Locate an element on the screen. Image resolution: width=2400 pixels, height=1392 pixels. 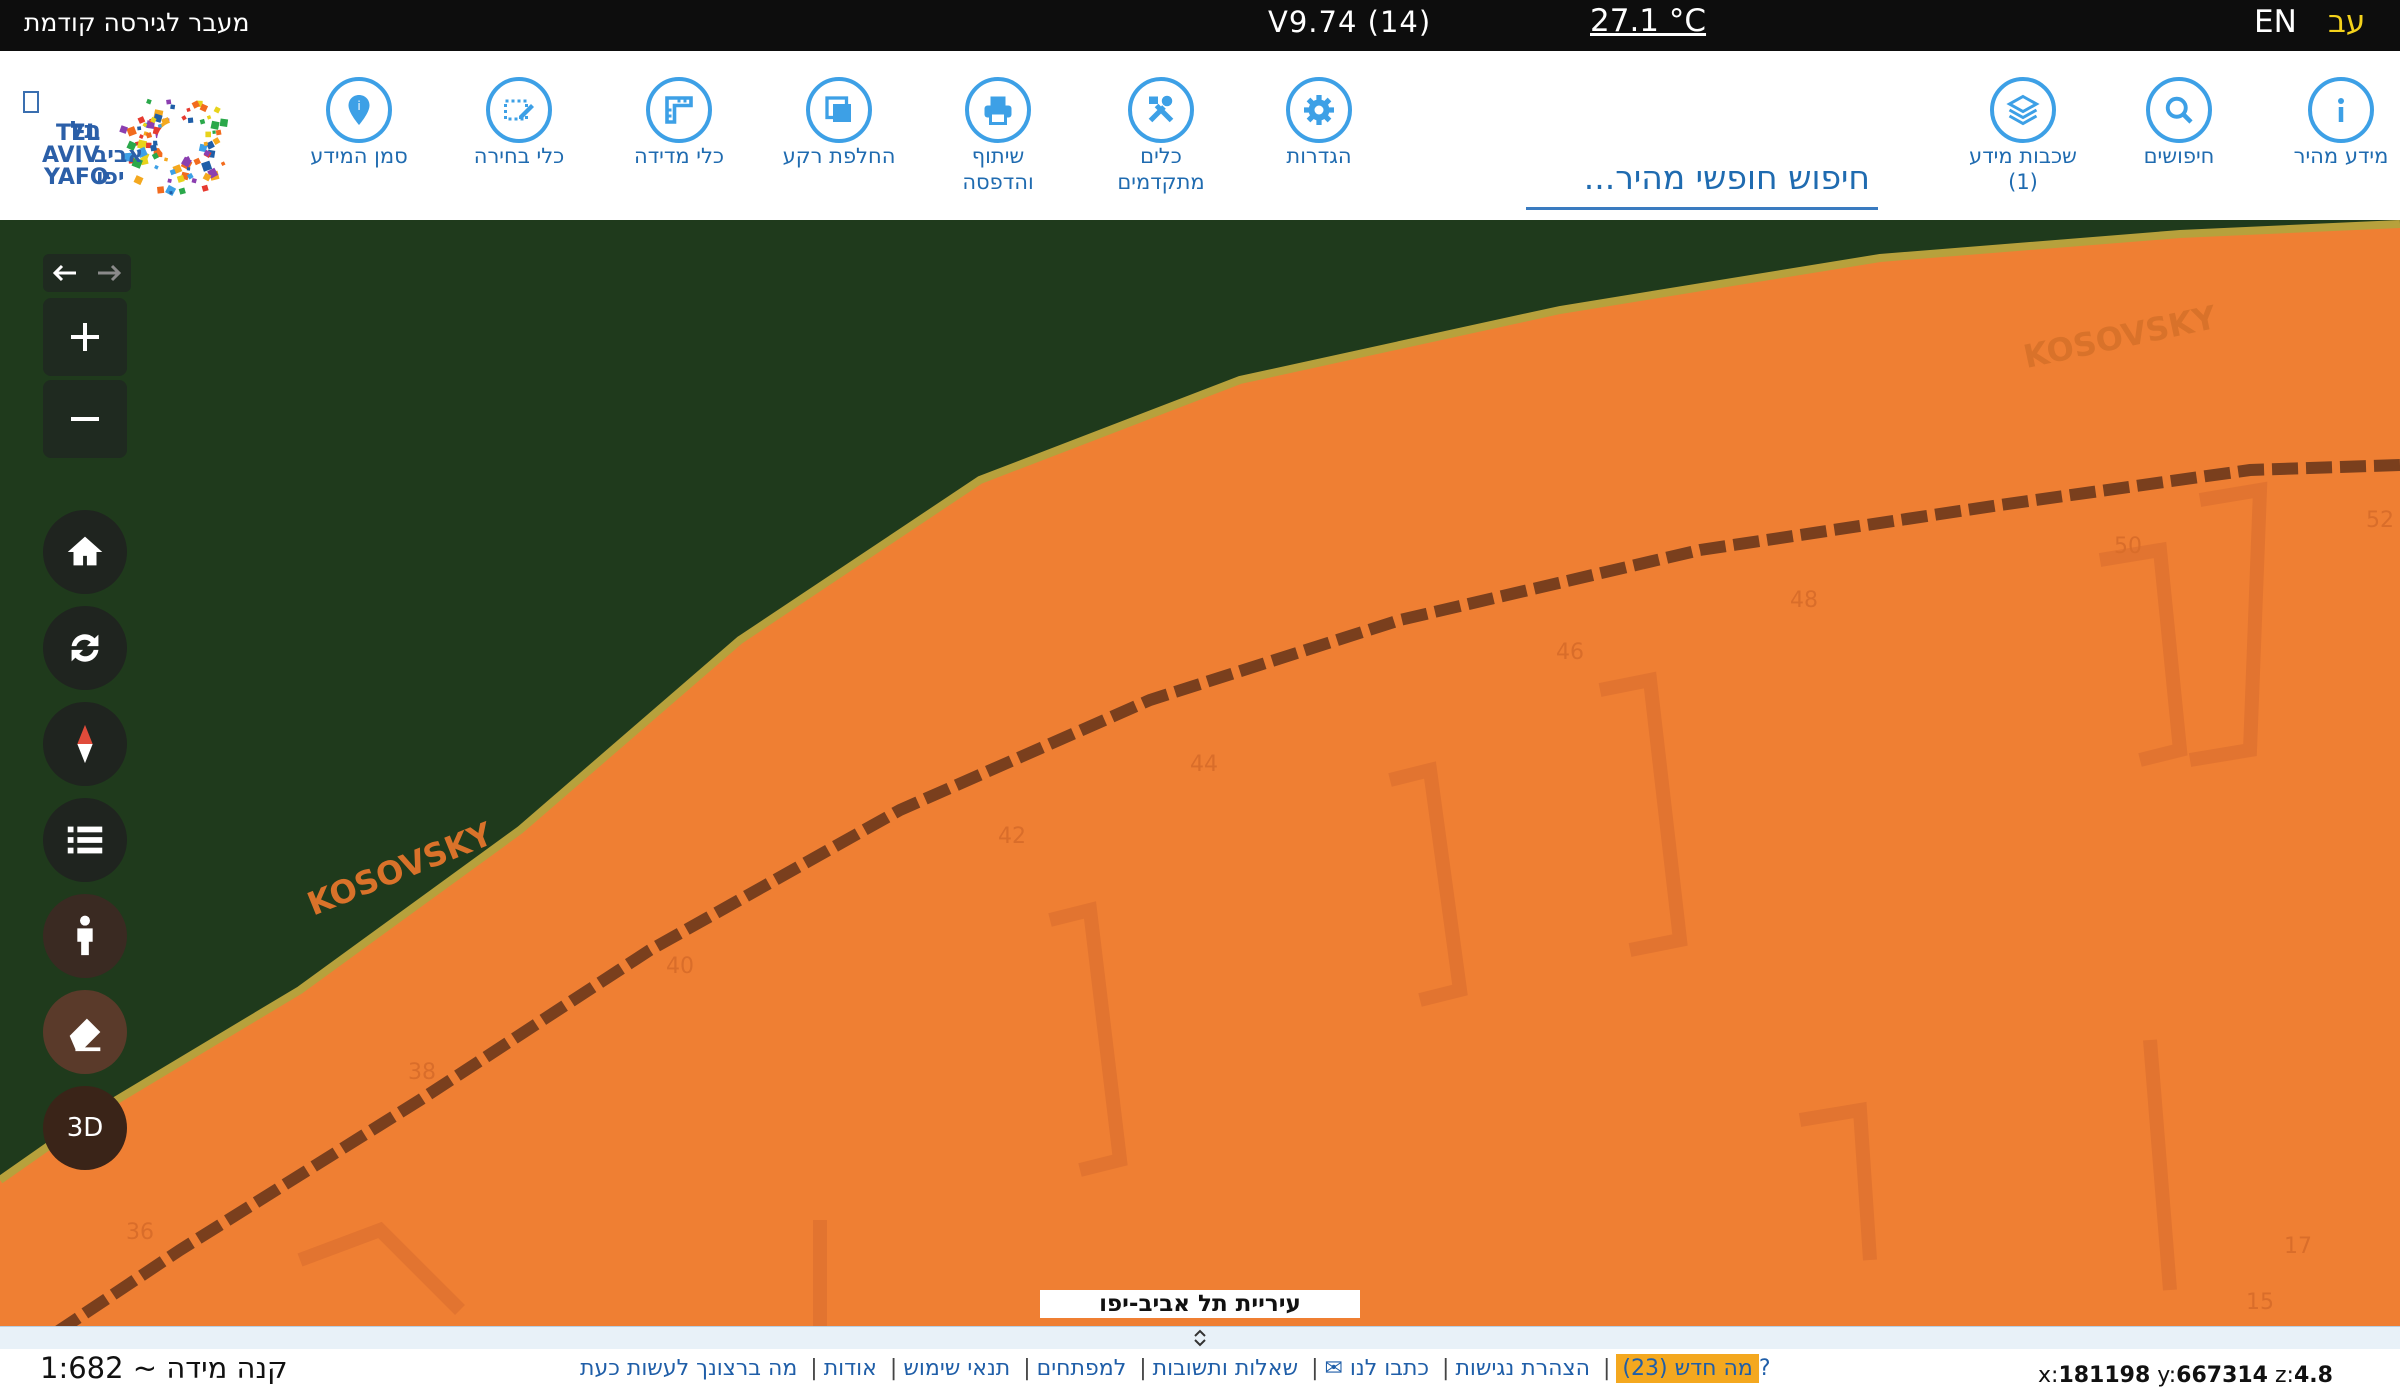
layers-tool: שכבות מידע (1) is located at coordinates (2023, 136).